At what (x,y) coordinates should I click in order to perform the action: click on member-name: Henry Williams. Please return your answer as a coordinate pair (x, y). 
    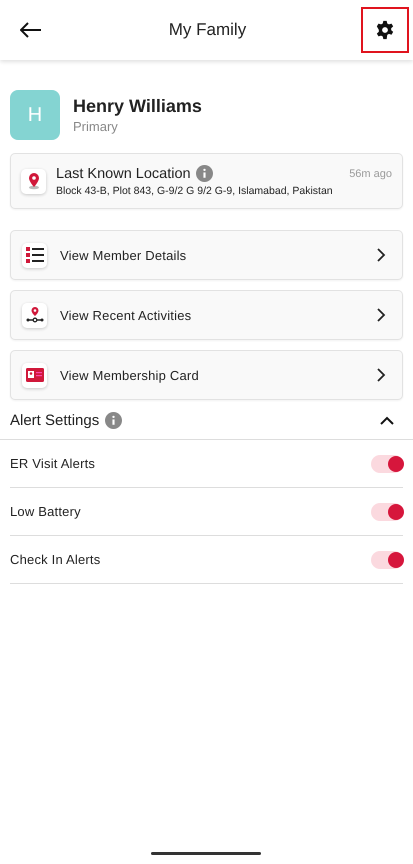
    Looking at the image, I should click on (137, 106).